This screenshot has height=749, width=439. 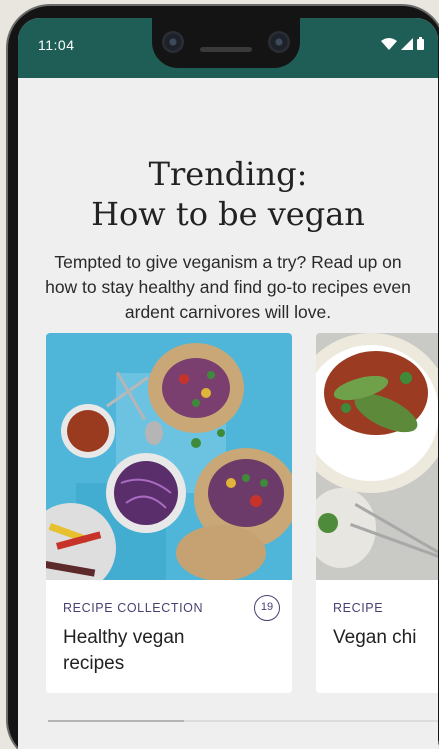 What do you see at coordinates (375, 637) in the screenshot?
I see `card-title: Vegan chi` at bounding box center [375, 637].